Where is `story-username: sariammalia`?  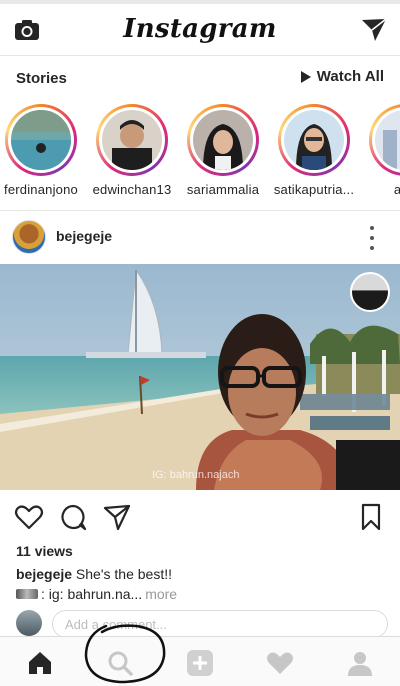 story-username: sariammalia is located at coordinates (223, 189).